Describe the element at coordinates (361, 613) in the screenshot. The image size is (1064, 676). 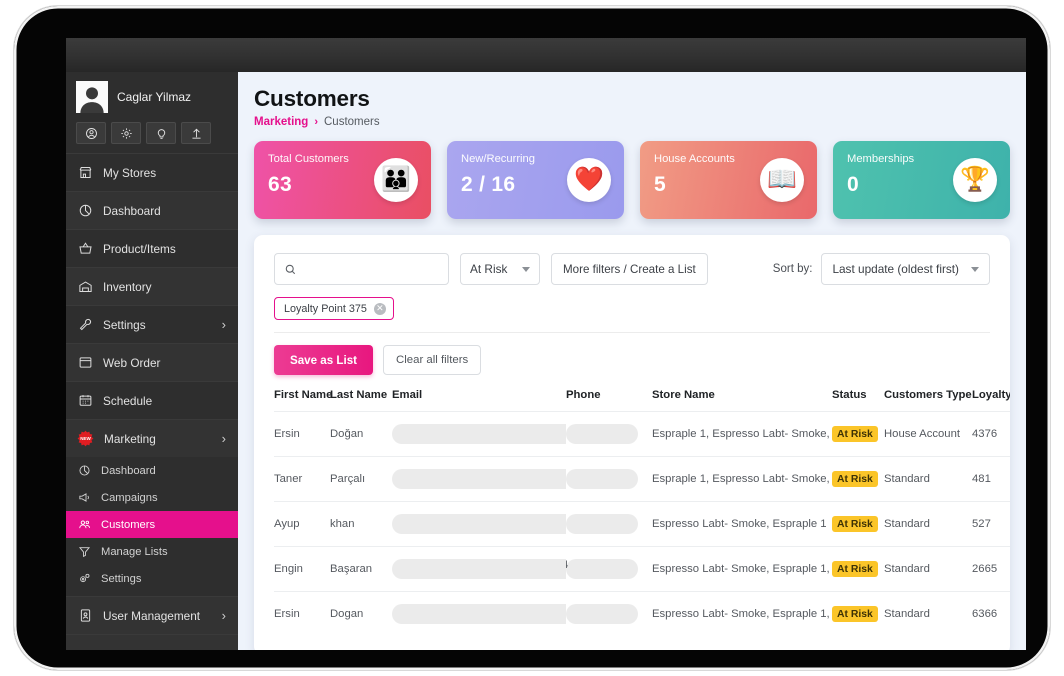
I see `cell-last-name: Dogan` at that location.